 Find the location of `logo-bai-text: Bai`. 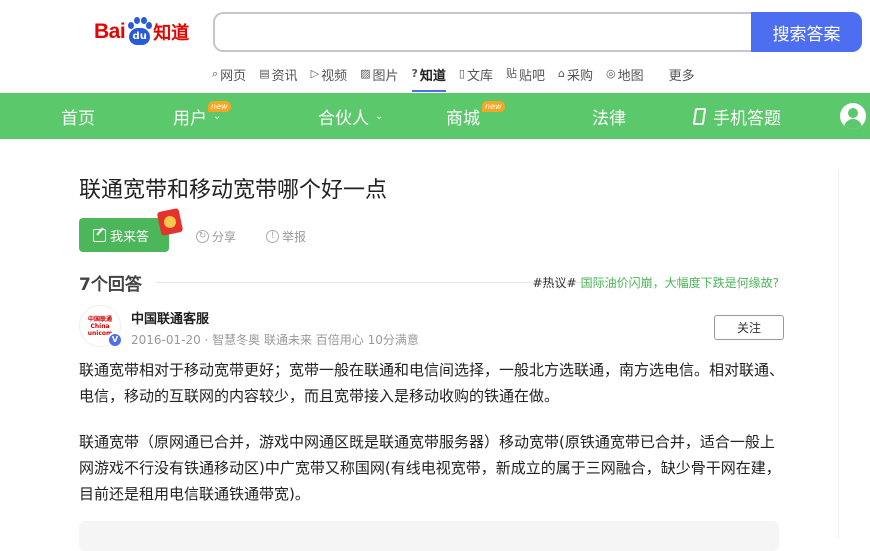

logo-bai-text: Bai is located at coordinates (110, 31).